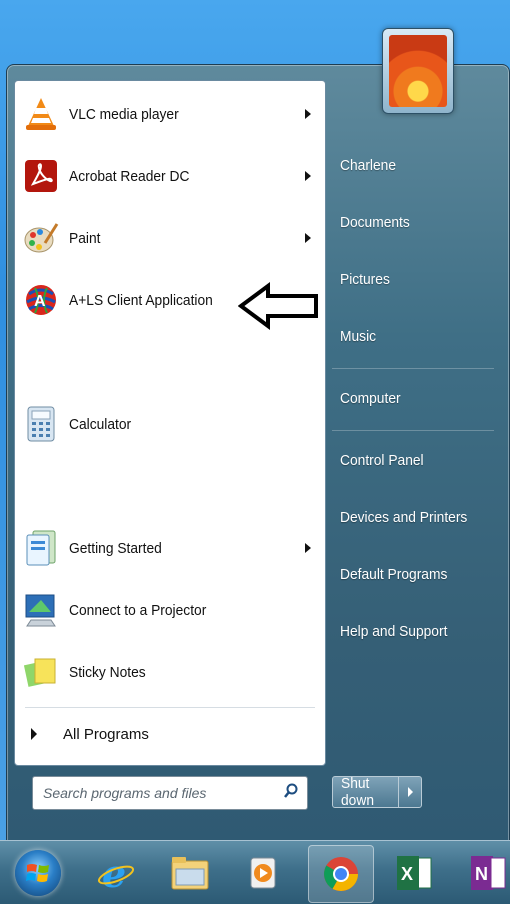 The height and width of the screenshot is (904, 510). I want to click on getting-started-icon, so click(41, 548).